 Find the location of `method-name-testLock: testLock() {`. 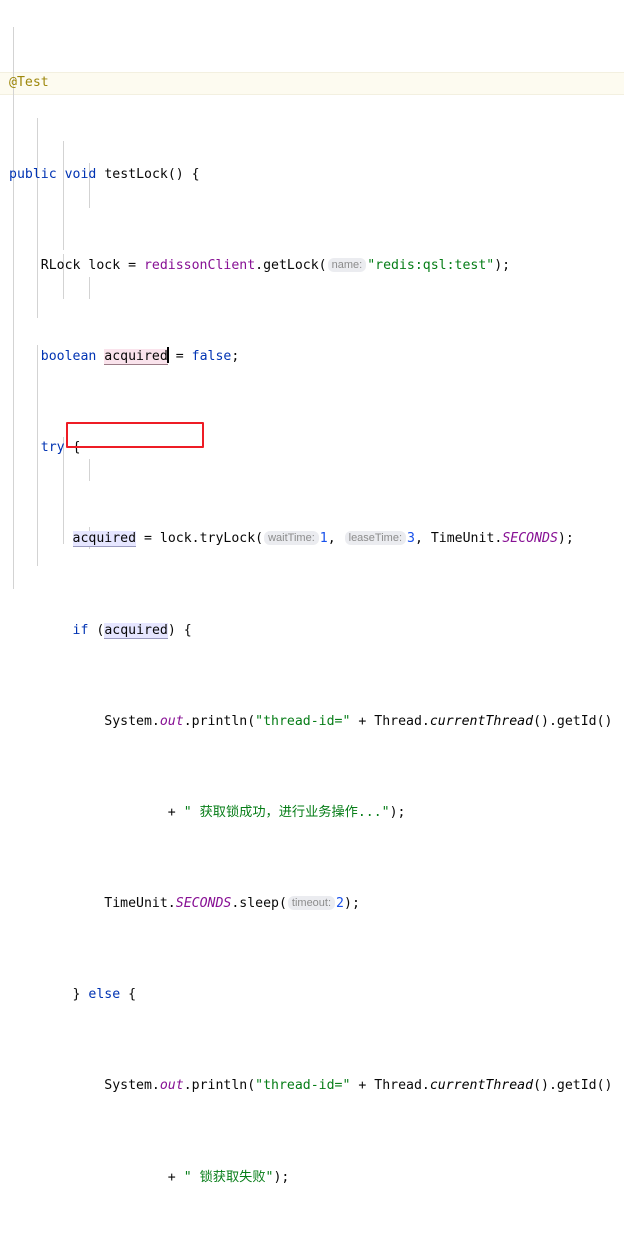

method-name-testLock: testLock() { is located at coordinates (152, 174).